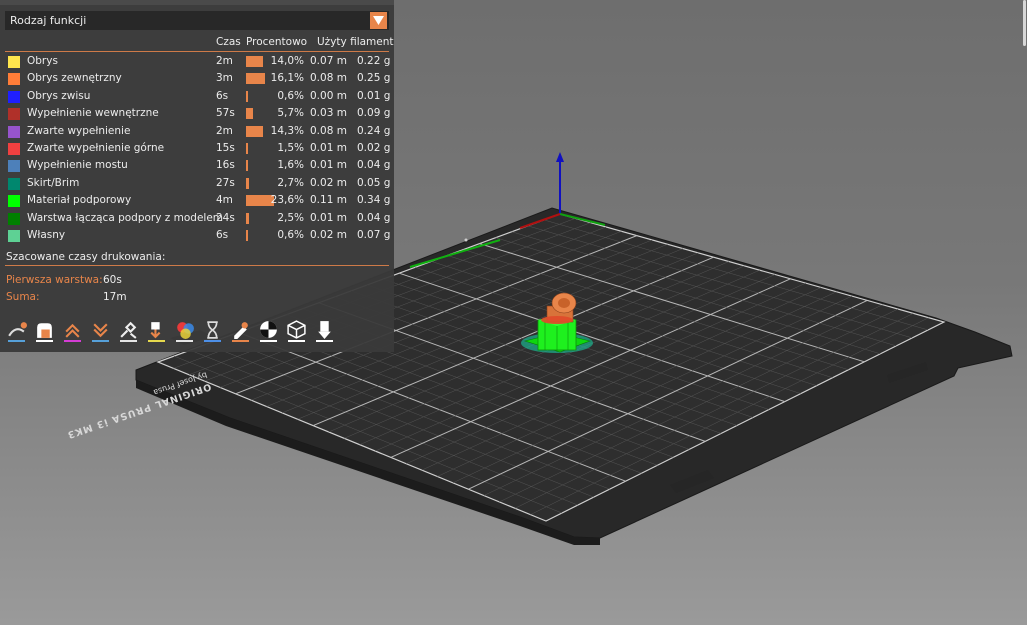 This screenshot has width=1027, height=625. Describe the element at coordinates (214, 331) in the screenshot. I see `pause-prints-icon` at that location.